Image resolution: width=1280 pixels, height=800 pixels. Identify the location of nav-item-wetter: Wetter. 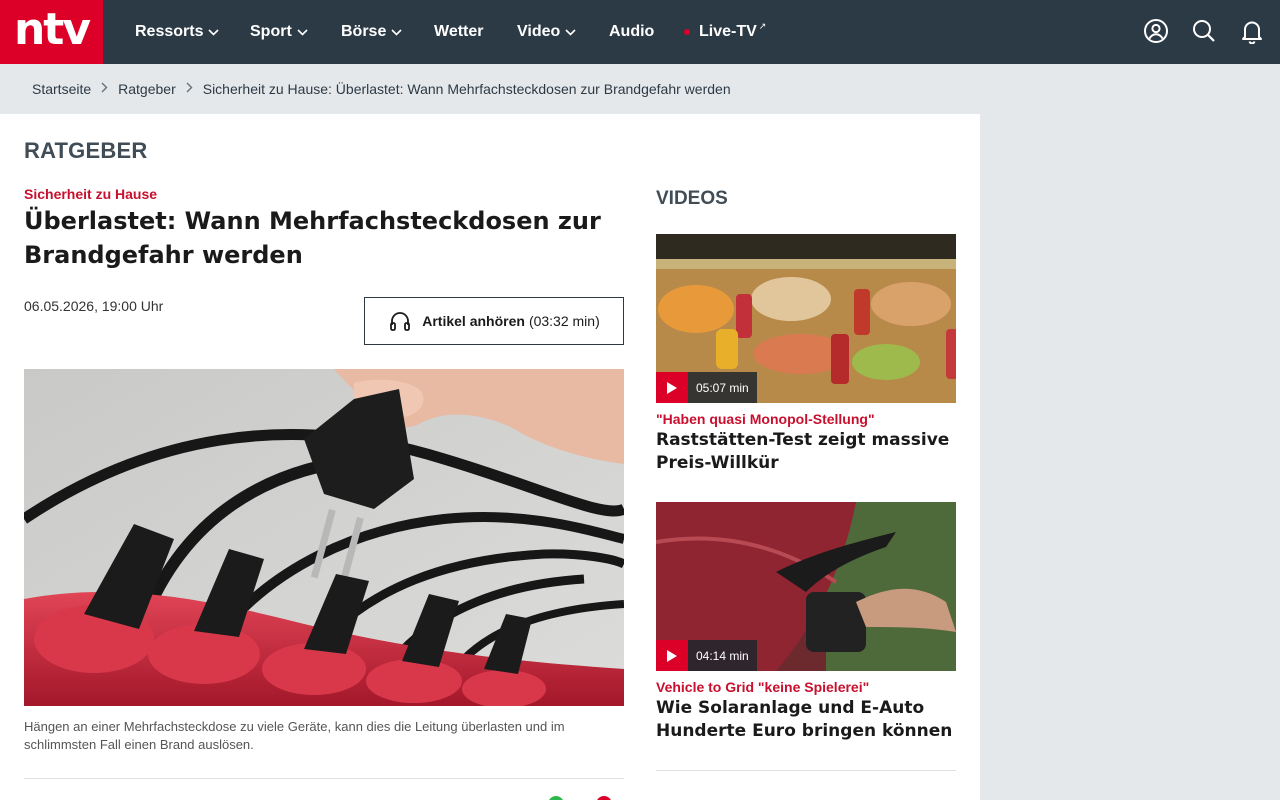
(459, 32).